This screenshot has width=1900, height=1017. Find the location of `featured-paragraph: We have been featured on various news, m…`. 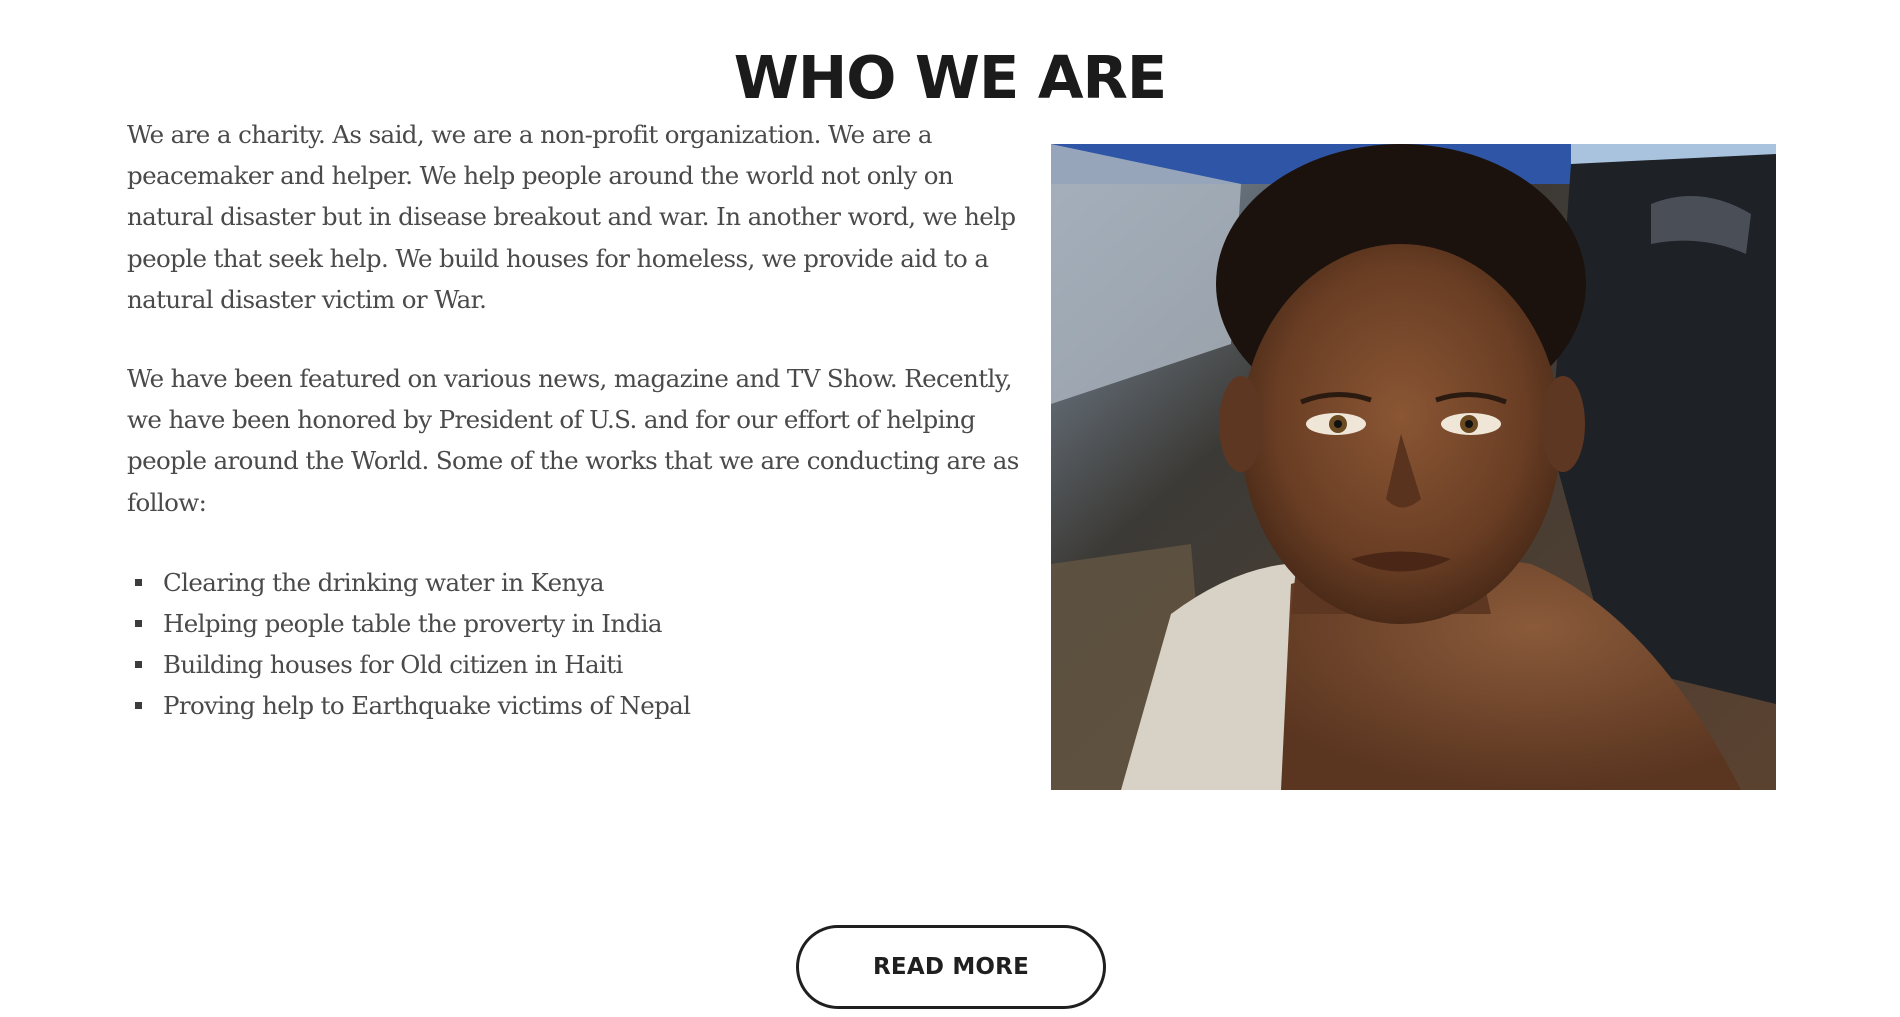

featured-paragraph: We have been featured on various news, m… is located at coordinates (573, 440).